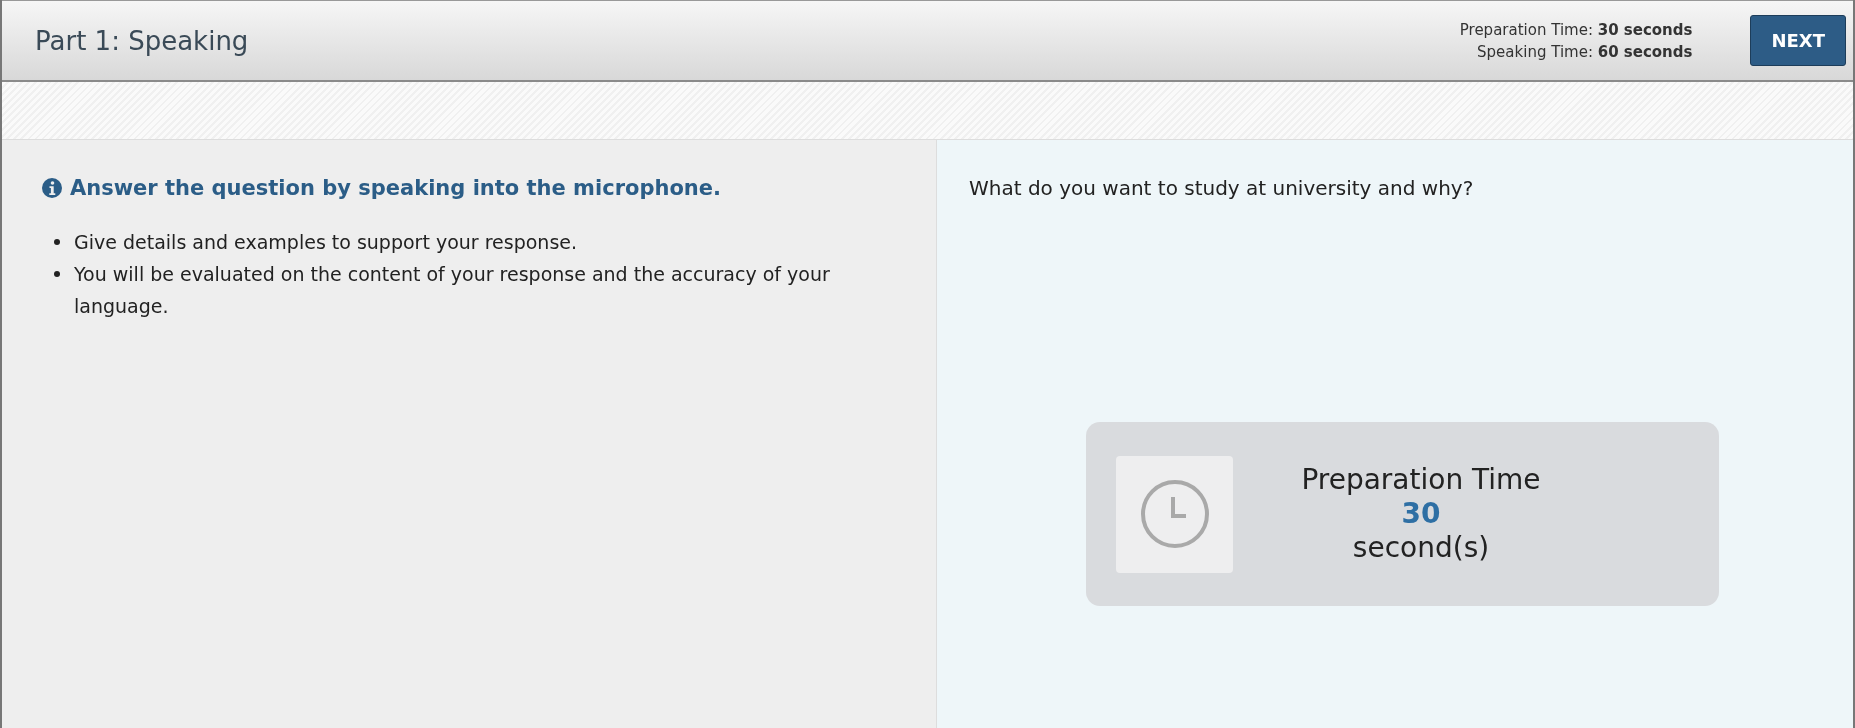 Image resolution: width=1855 pixels, height=728 pixels. I want to click on info-icon, so click(52, 188).